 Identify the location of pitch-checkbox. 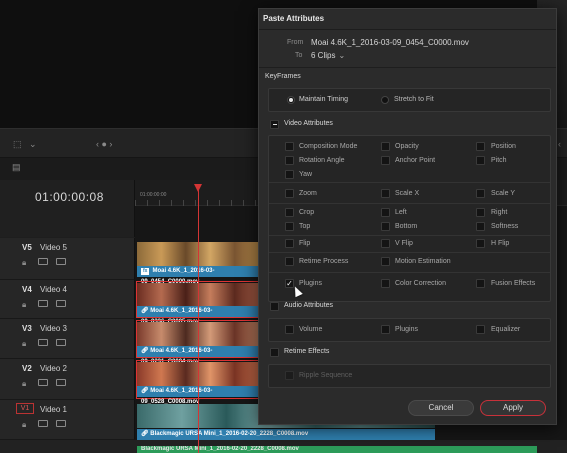
(480, 160).